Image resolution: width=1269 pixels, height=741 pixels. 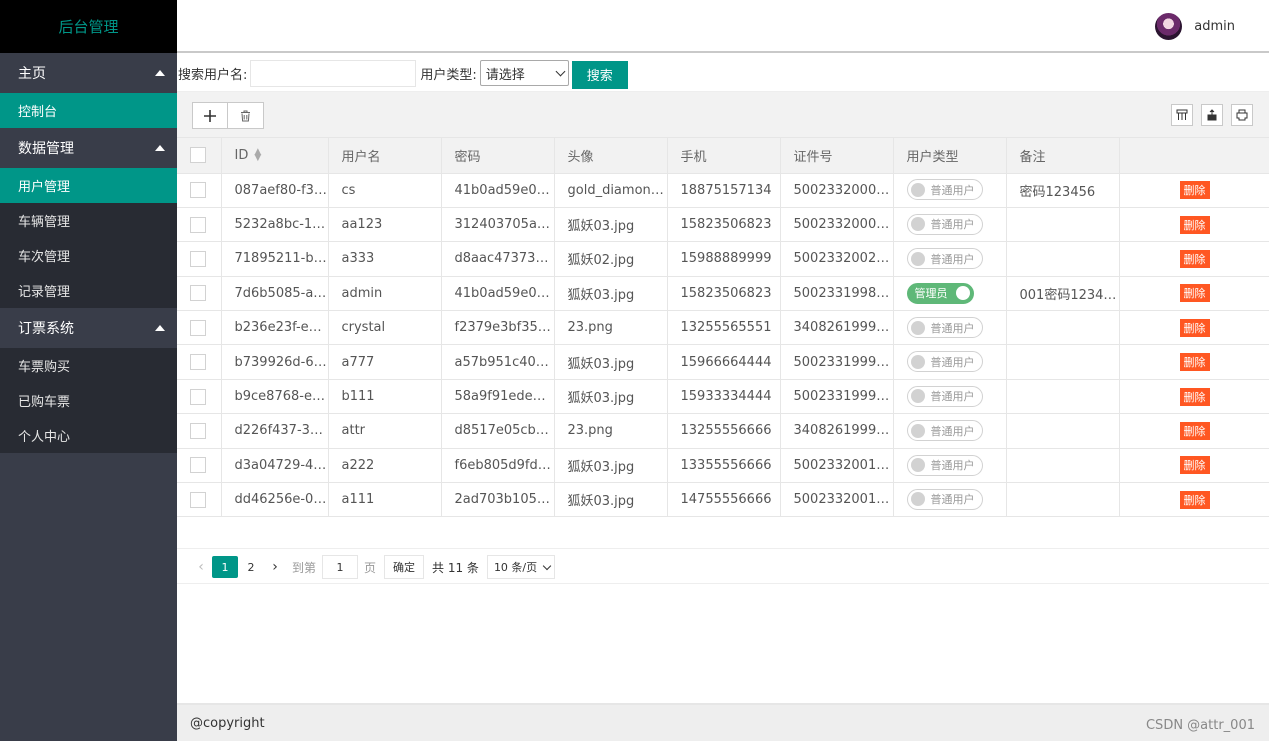 I want to click on search-button: 搜索, so click(x=599, y=74).